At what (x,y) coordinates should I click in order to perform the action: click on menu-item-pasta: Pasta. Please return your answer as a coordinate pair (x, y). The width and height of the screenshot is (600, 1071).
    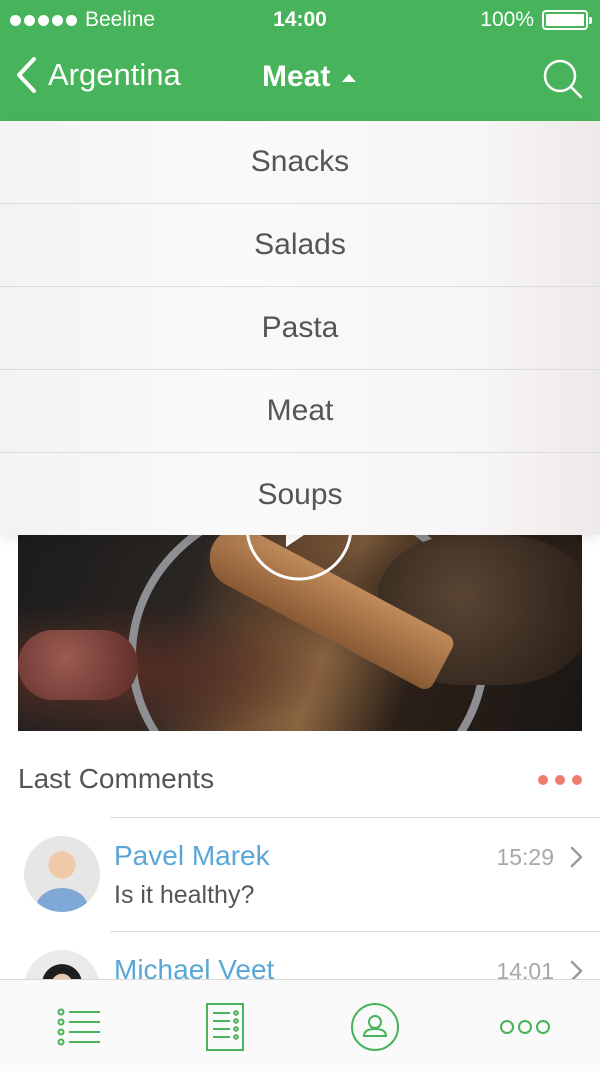
    Looking at the image, I should click on (300, 328).